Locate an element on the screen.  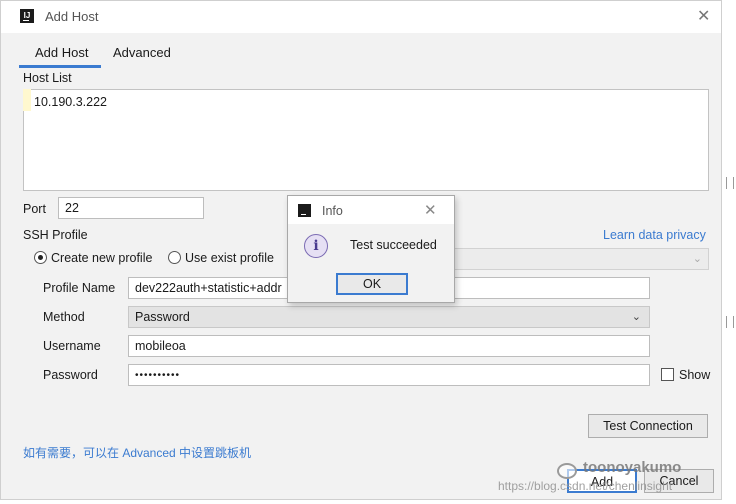
test-connection-button: Test Connection is located at coordinates (648, 426).